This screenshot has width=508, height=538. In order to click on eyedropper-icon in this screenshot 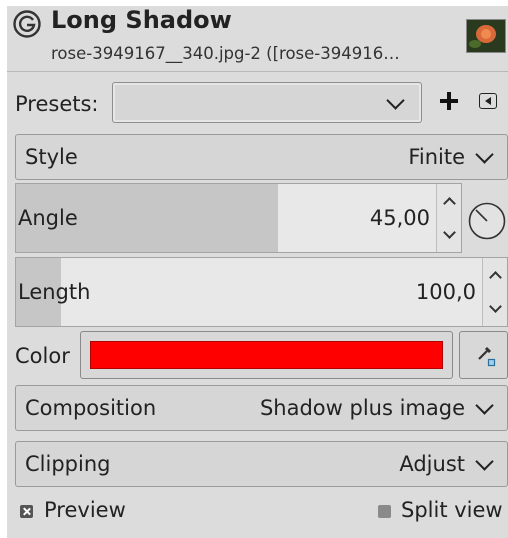, I will do `click(487, 356)`.